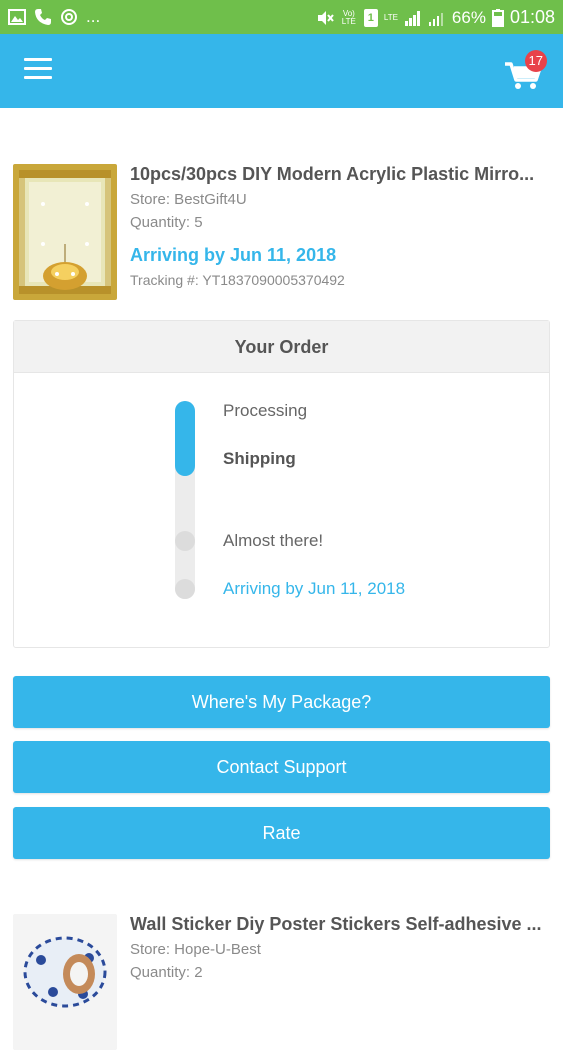 Image resolution: width=563 pixels, height=1054 pixels. What do you see at coordinates (185, 438) in the screenshot?
I see `progress-fill` at bounding box center [185, 438].